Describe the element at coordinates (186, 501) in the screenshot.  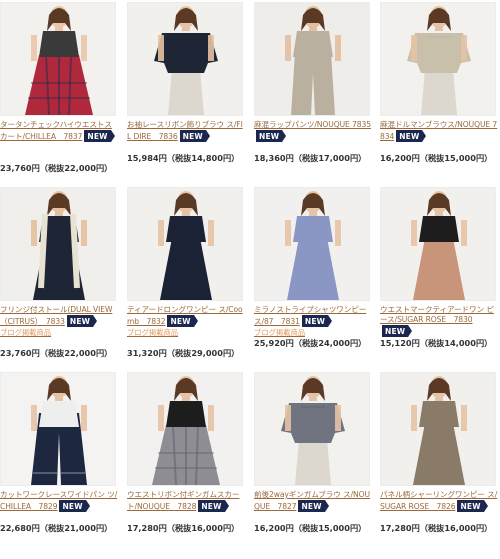
I see `product-name-link: ウエストリボン付ギンガムスカー ト/NOUQUE 7828 NEW` at that location.